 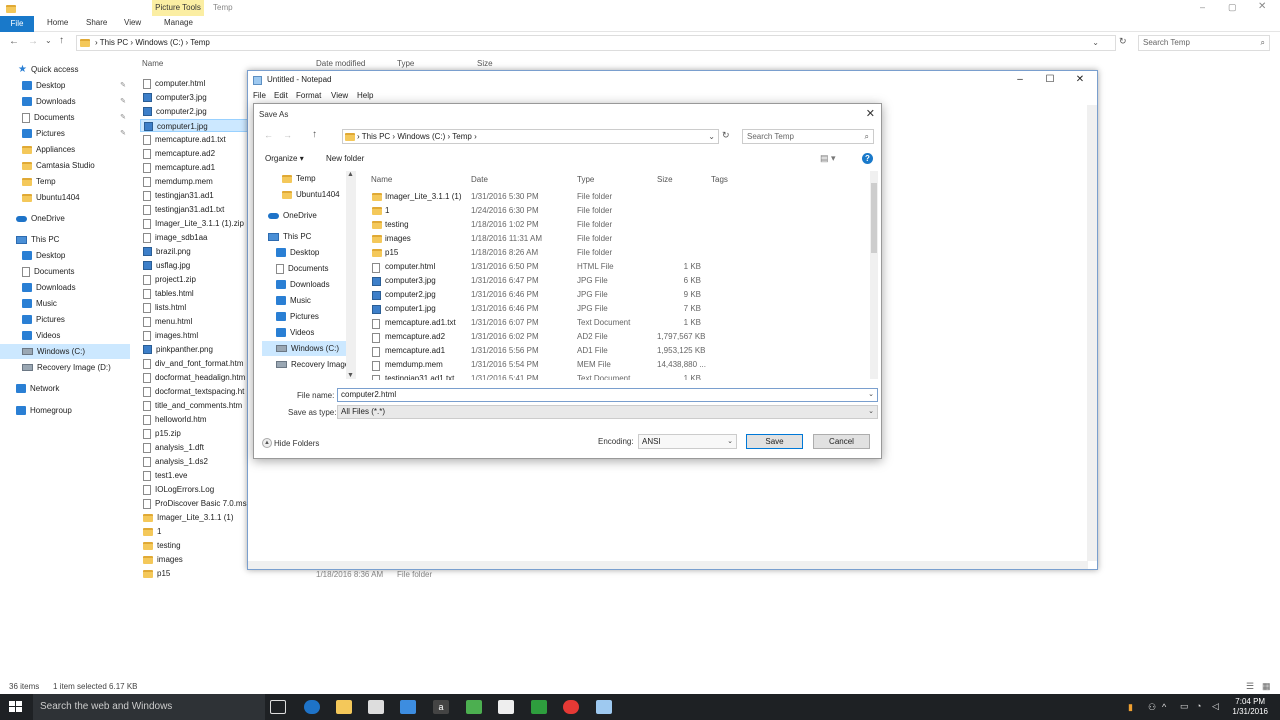 I want to click on chevron-down-icon: ⌄, so click(x=1095, y=43).